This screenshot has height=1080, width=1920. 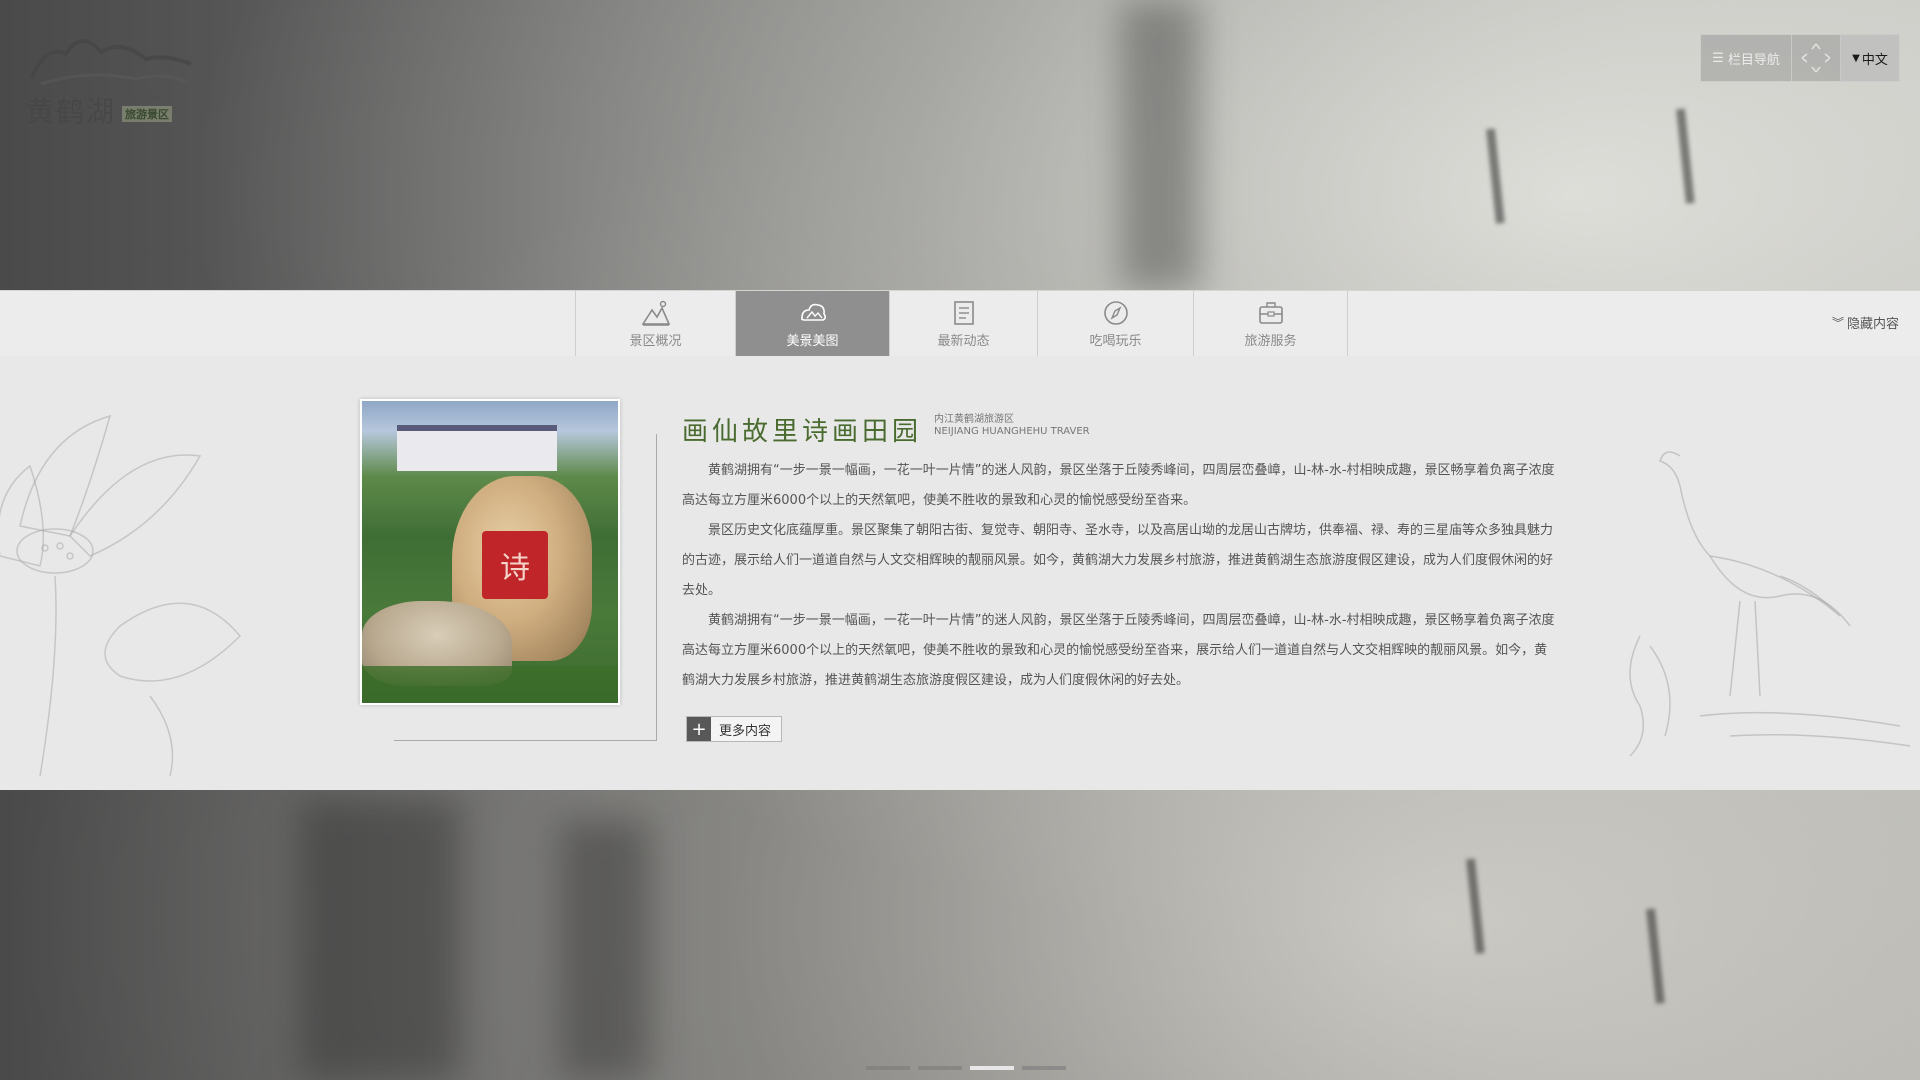 What do you see at coordinates (813, 312) in the screenshot?
I see `scenery-icon` at bounding box center [813, 312].